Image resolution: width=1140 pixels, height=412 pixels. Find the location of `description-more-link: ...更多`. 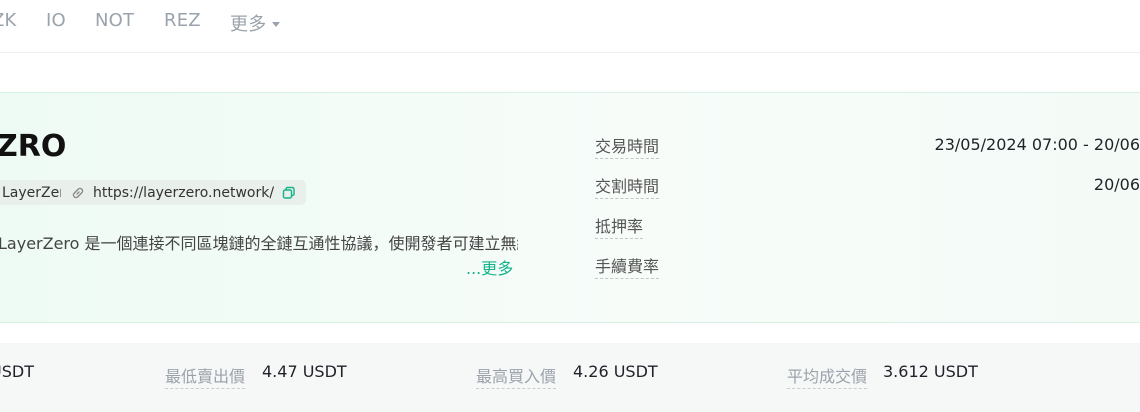

description-more-link: ...更多 is located at coordinates (489, 267).